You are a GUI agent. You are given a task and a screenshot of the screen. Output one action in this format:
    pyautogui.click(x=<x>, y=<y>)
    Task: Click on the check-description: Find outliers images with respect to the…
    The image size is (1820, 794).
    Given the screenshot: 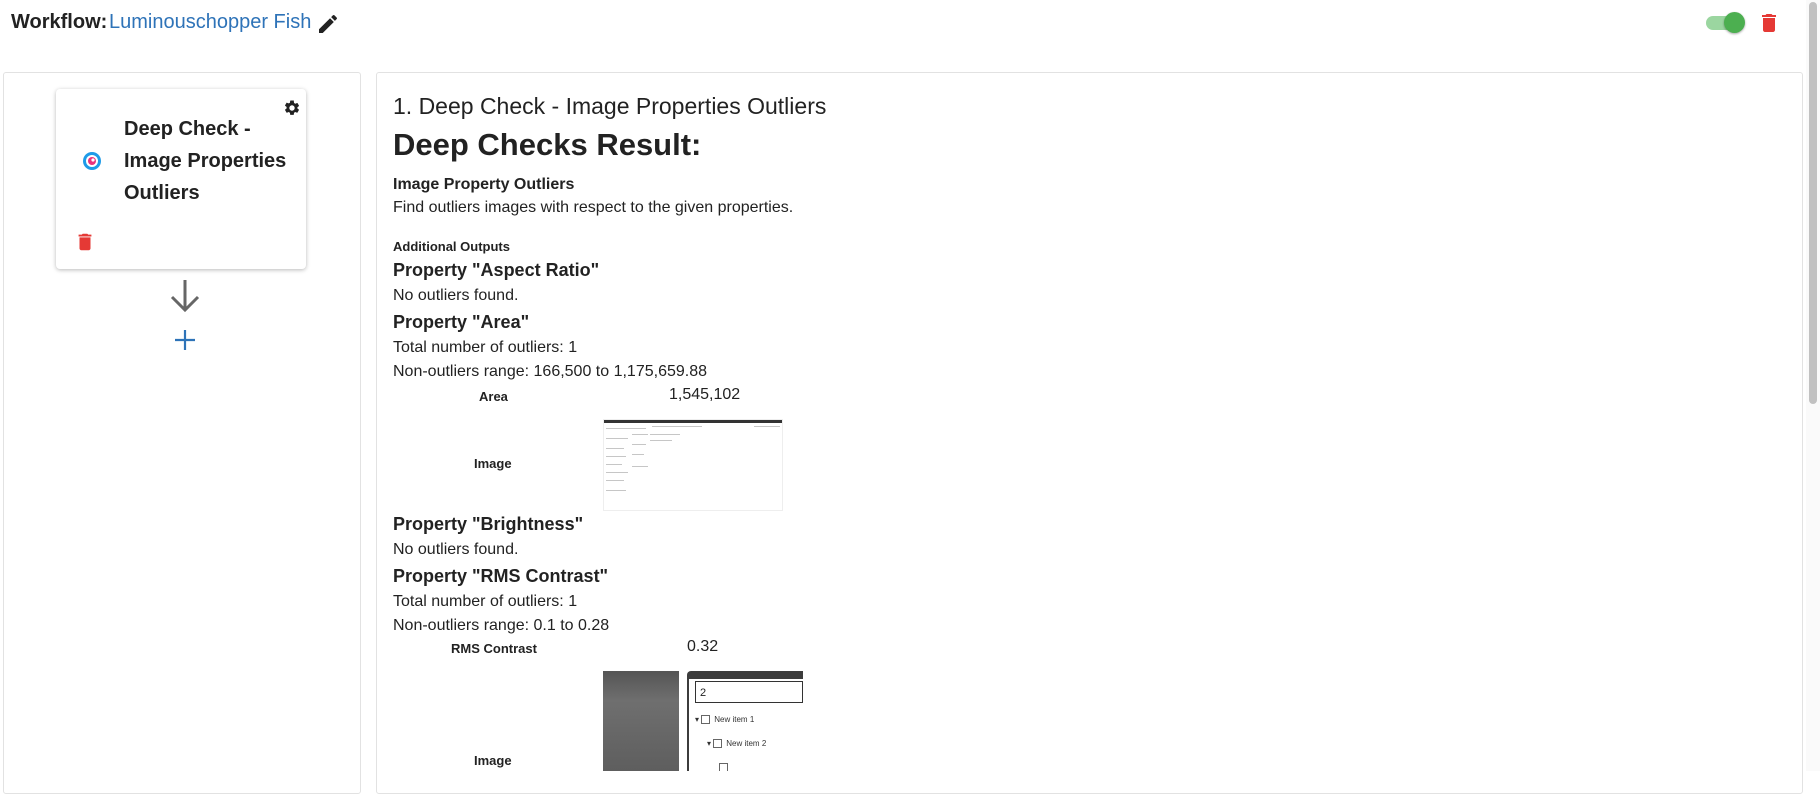 What is the action you would take?
    pyautogui.click(x=593, y=207)
    